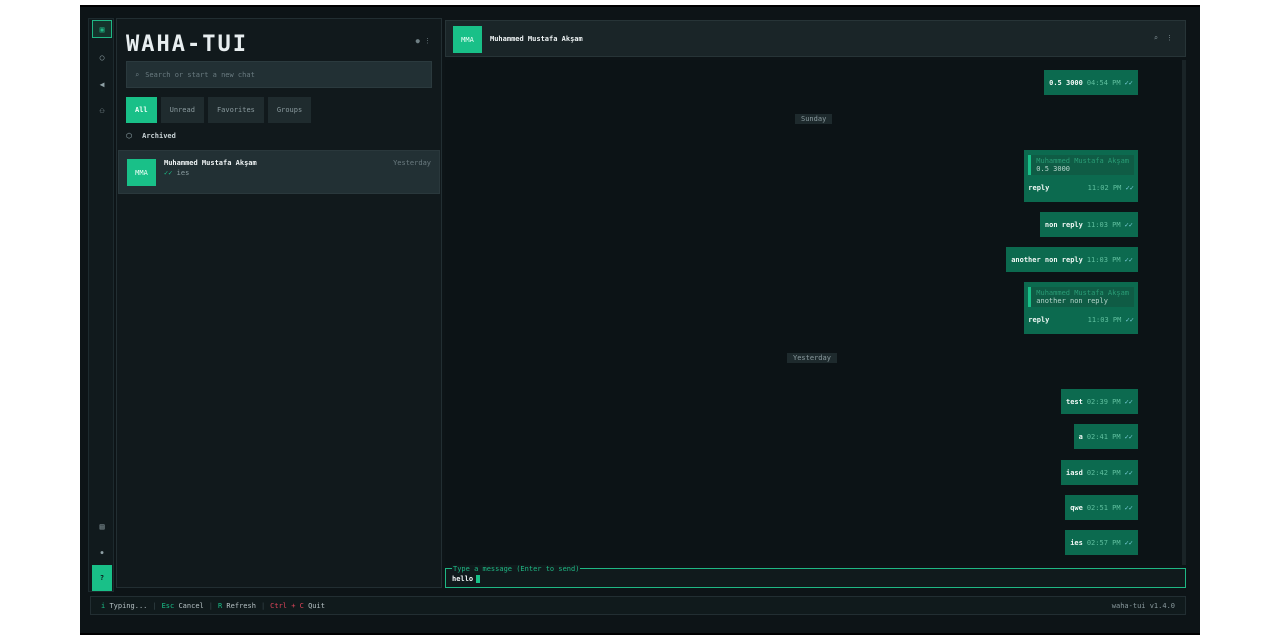  I want to click on message-text: 0.5 3000, so click(1066, 82).